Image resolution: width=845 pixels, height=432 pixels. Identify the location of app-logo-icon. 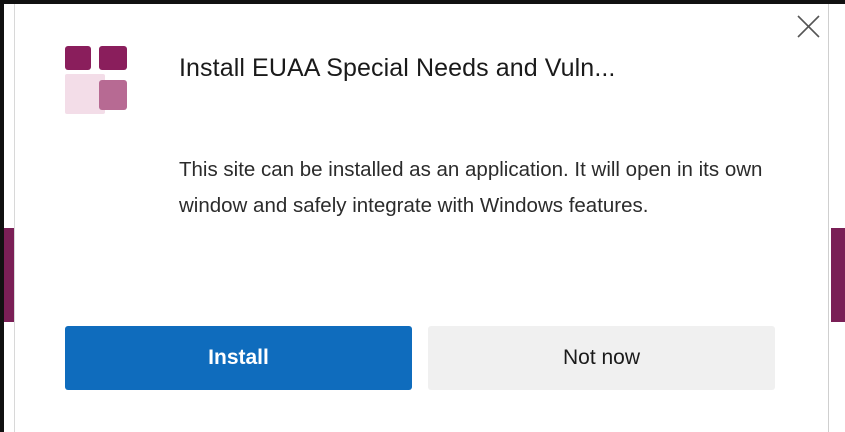
(97, 80).